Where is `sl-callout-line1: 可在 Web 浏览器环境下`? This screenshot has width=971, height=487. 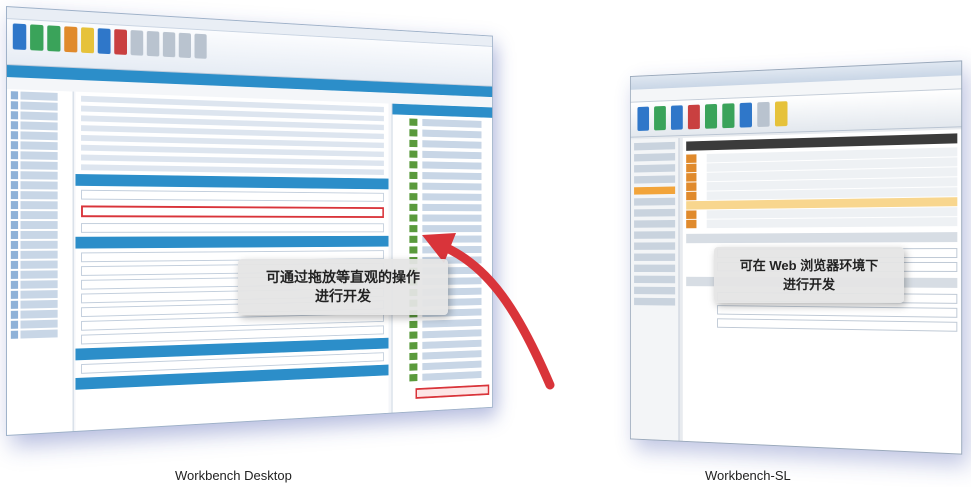
sl-callout-line1: 可在 Web 浏览器环境下 is located at coordinates (809, 265).